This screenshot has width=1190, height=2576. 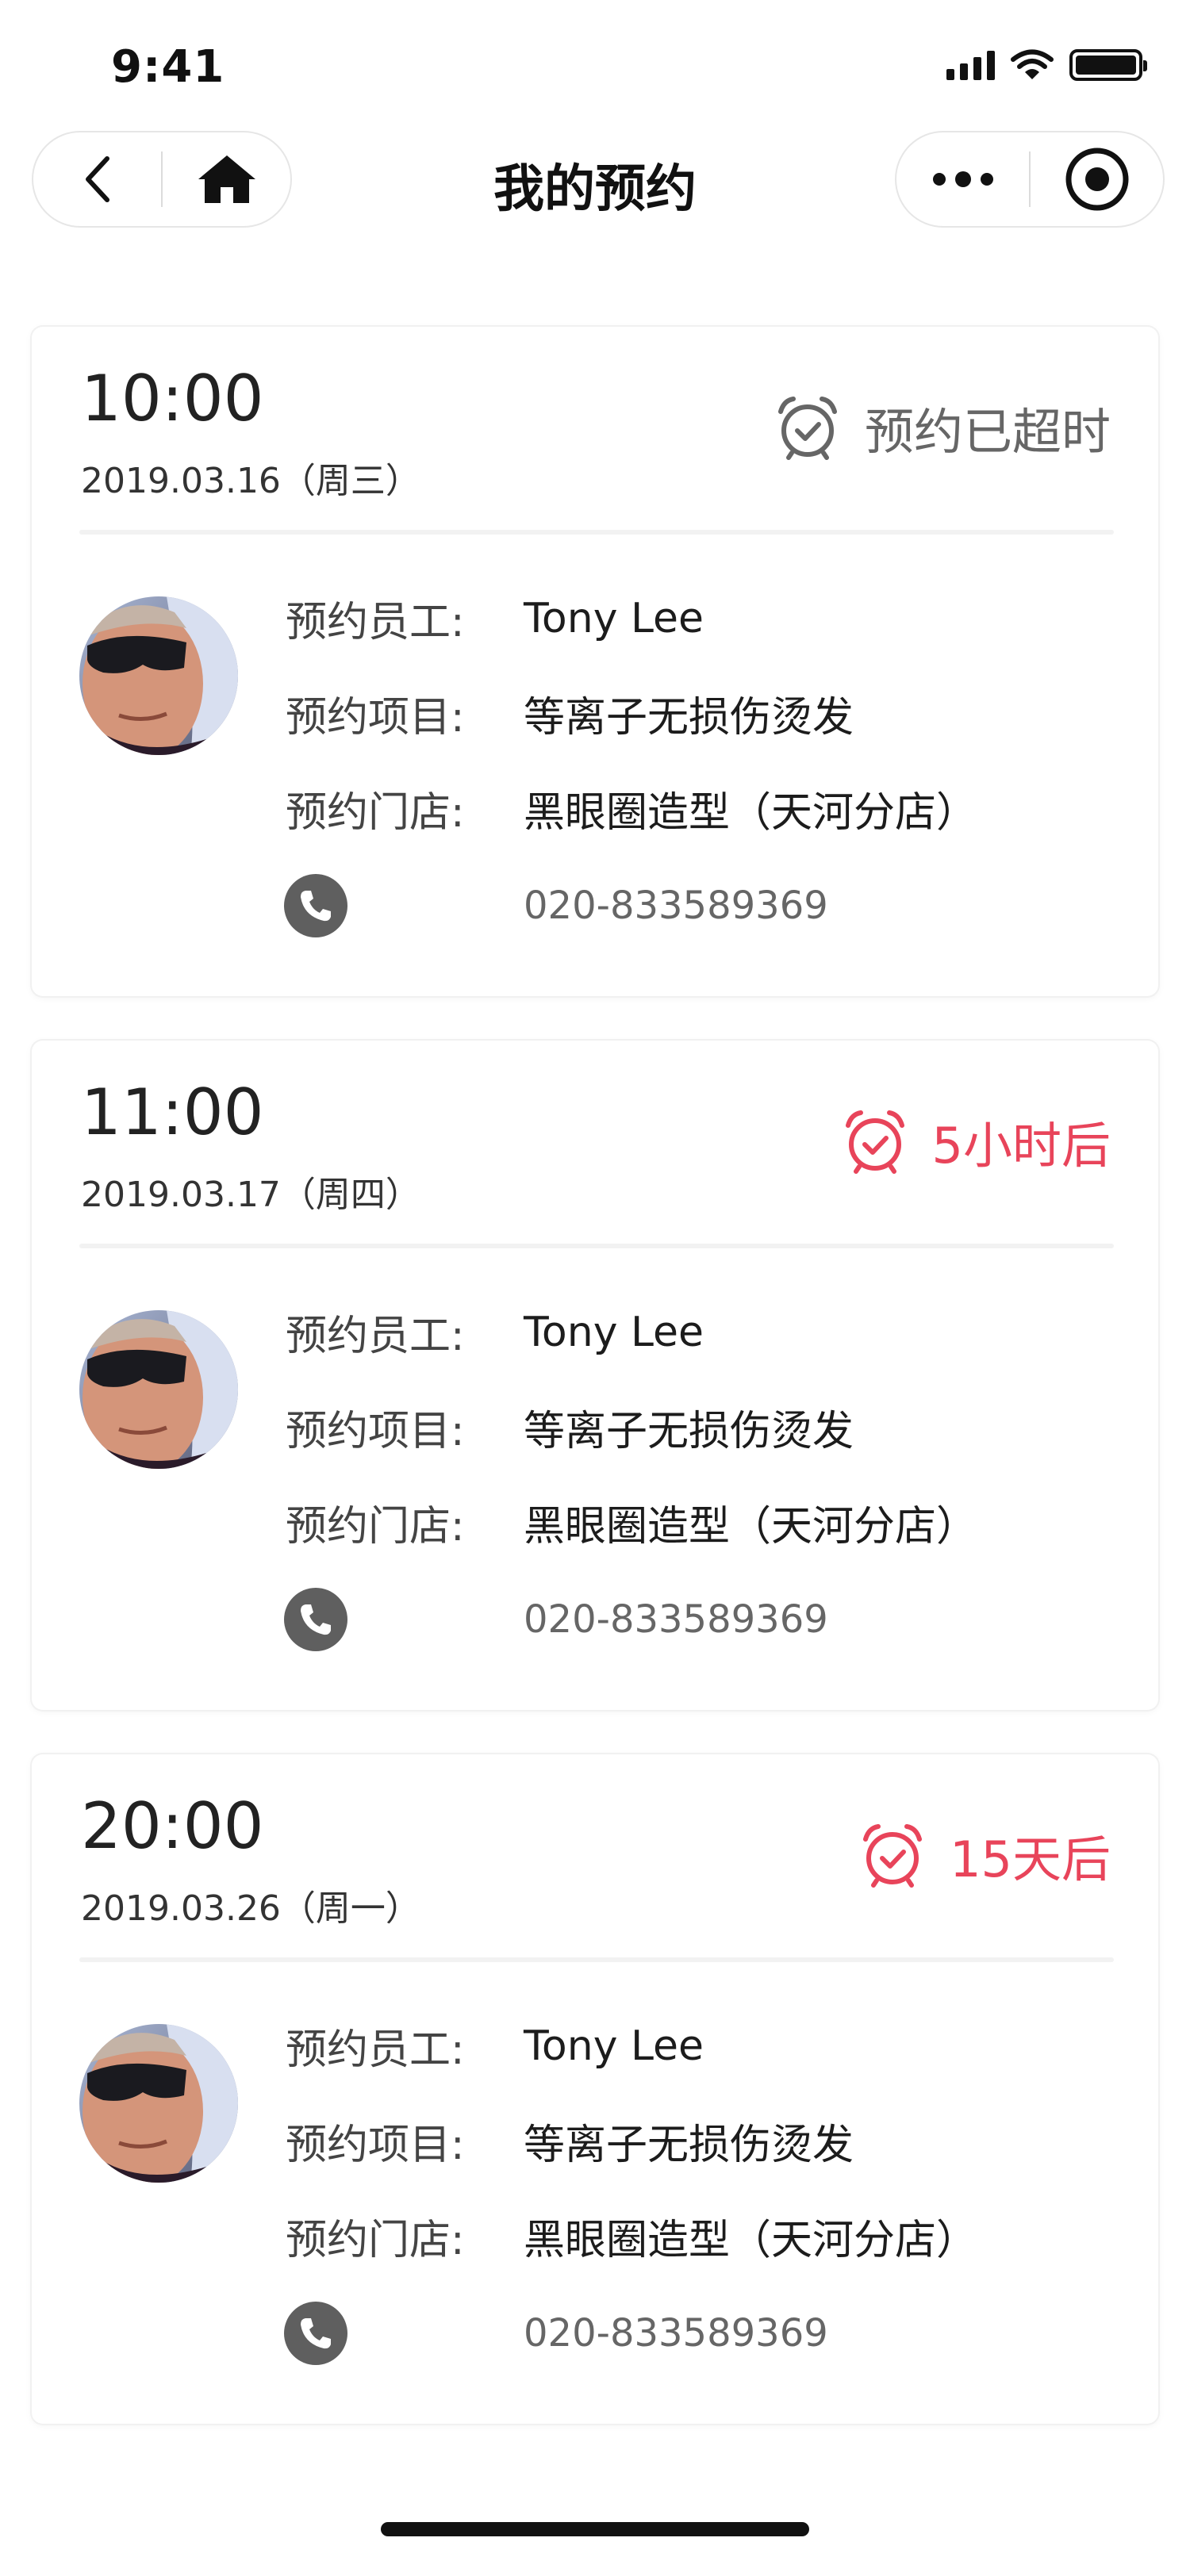 What do you see at coordinates (251, 1195) in the screenshot?
I see `appointment-date: 2019.03.17（周四）` at bounding box center [251, 1195].